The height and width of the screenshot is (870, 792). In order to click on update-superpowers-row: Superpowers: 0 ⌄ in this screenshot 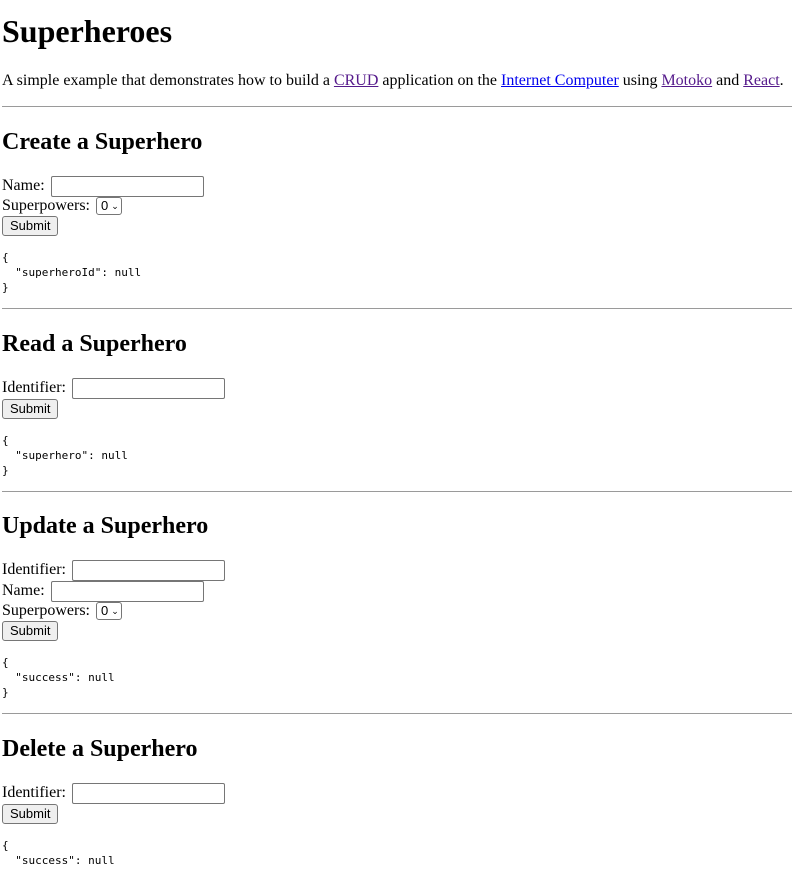, I will do `click(62, 611)`.